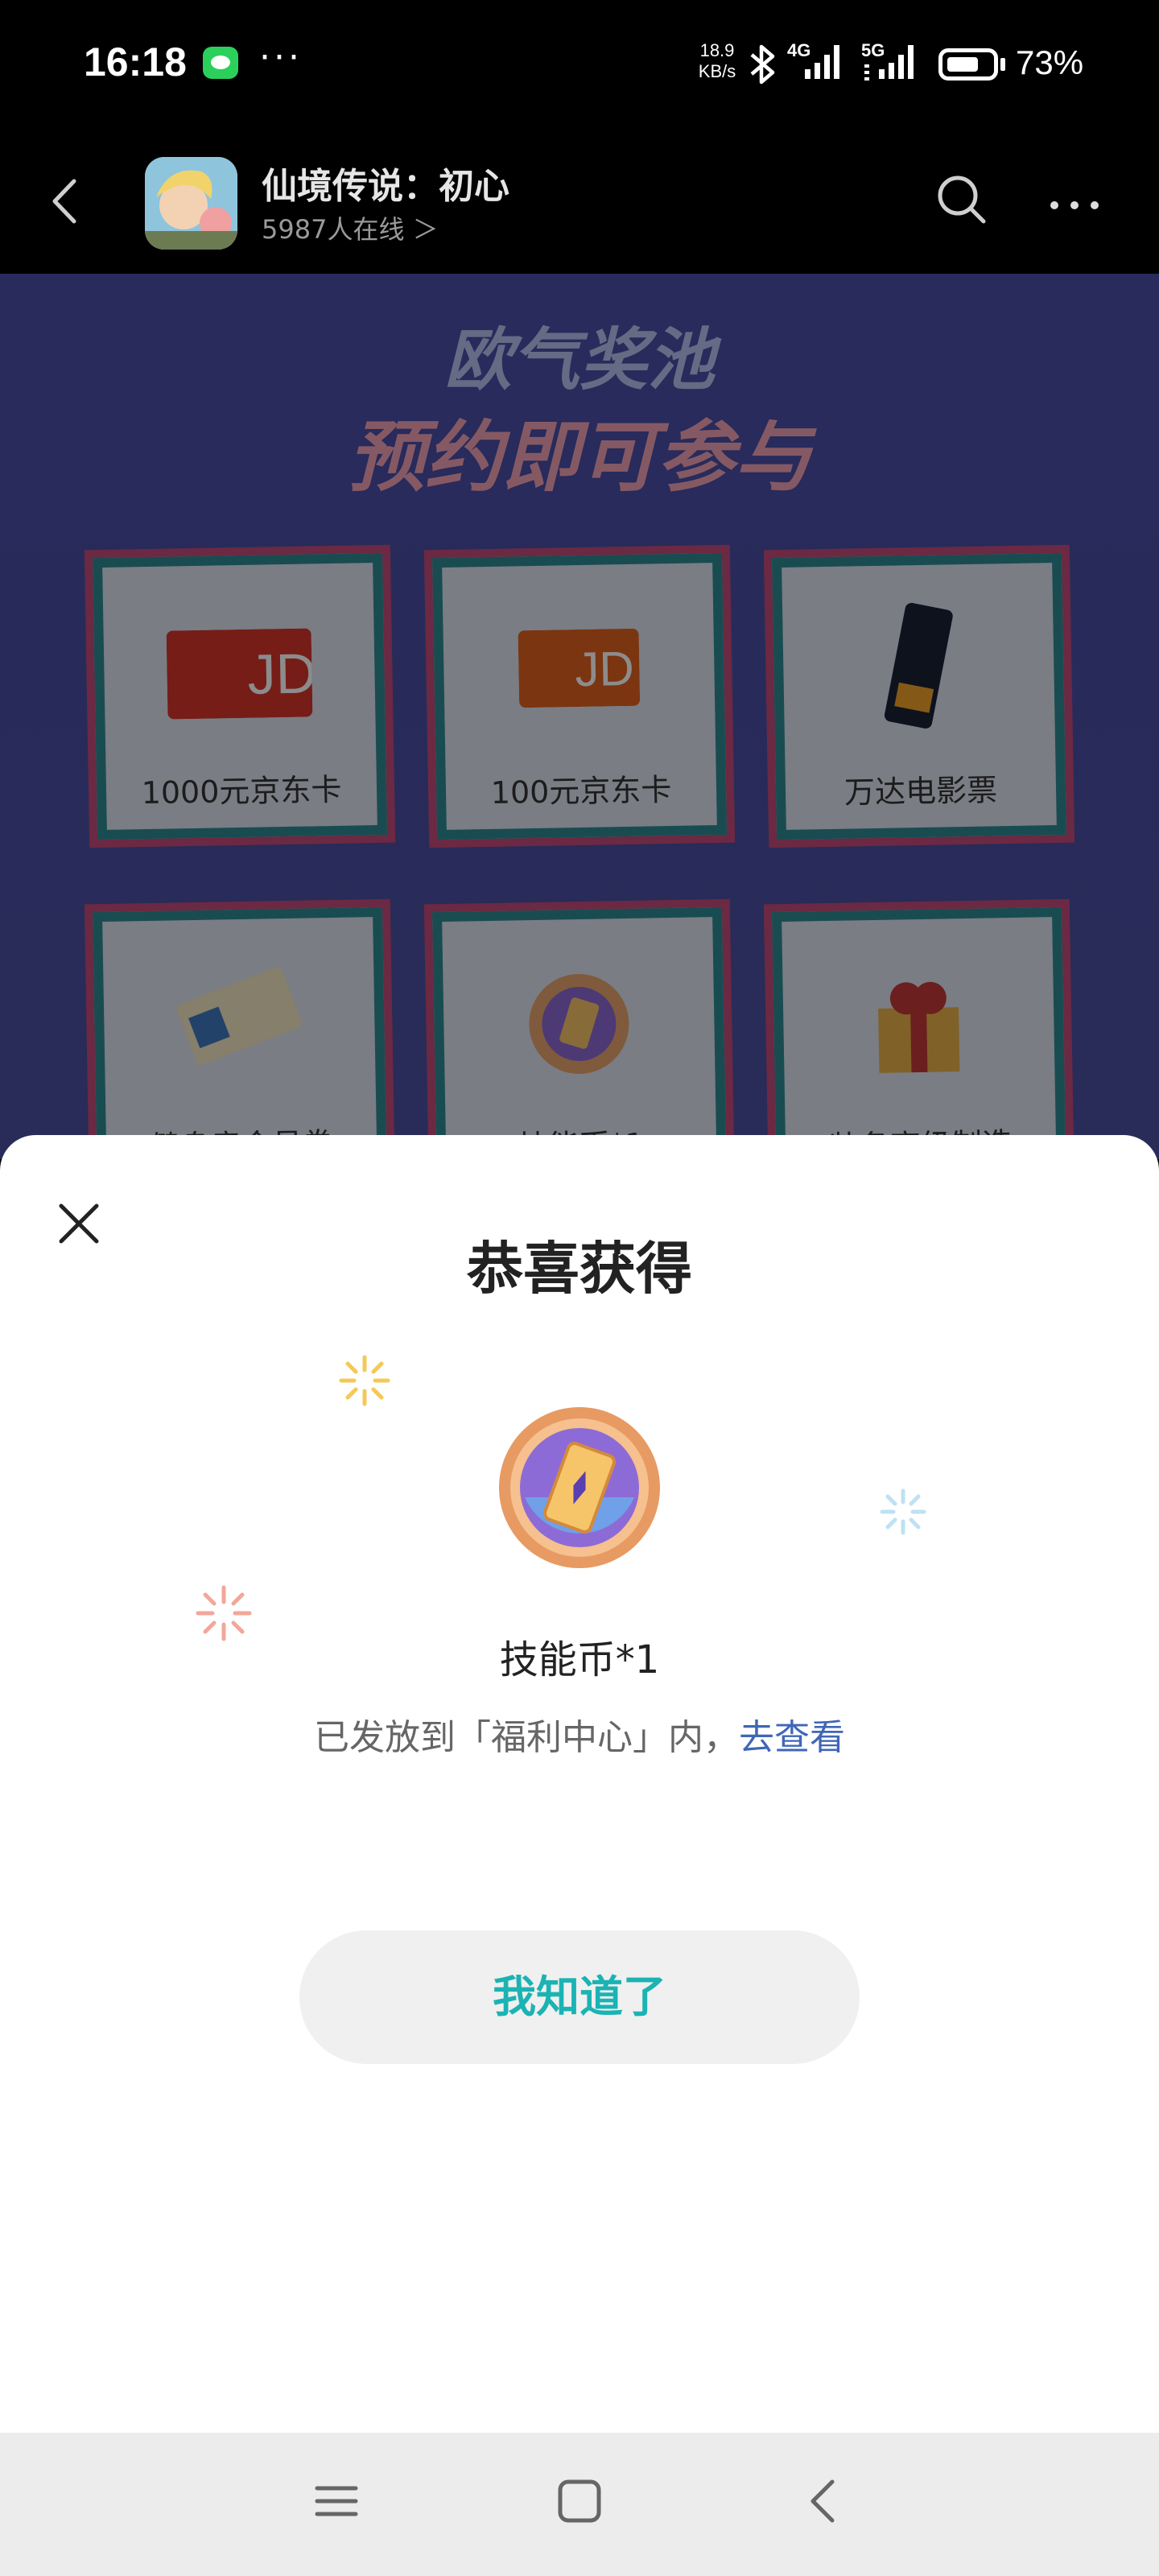 Image resolution: width=1159 pixels, height=2576 pixels. I want to click on battery-cap, so click(1003, 64).